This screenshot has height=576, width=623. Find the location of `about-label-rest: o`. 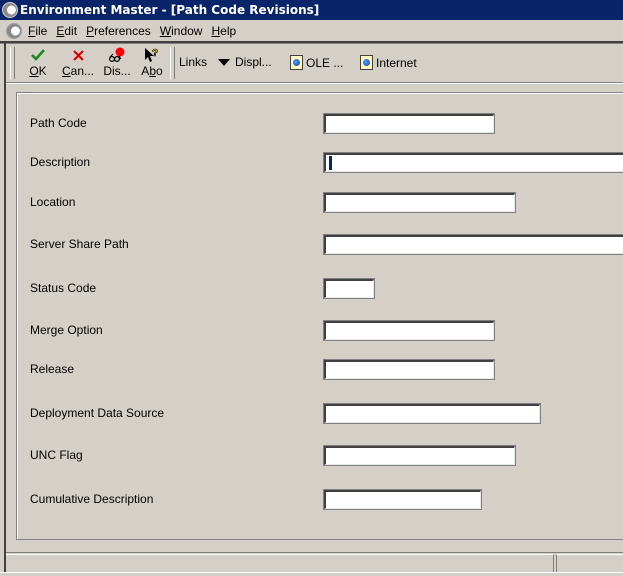

about-label-rest: o is located at coordinates (159, 71).